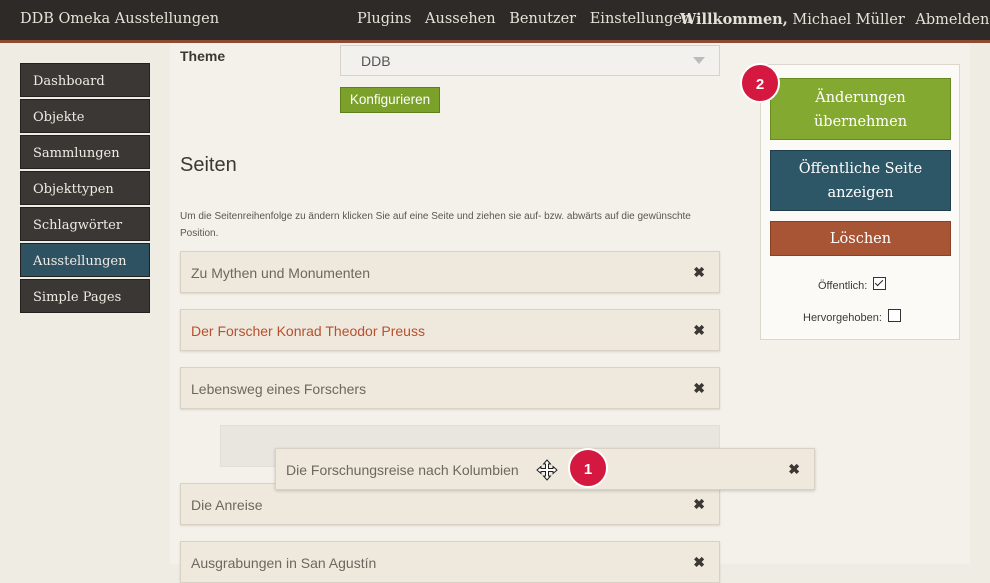  What do you see at coordinates (460, 19) in the screenshot?
I see `nav-appearance: Aussehen` at bounding box center [460, 19].